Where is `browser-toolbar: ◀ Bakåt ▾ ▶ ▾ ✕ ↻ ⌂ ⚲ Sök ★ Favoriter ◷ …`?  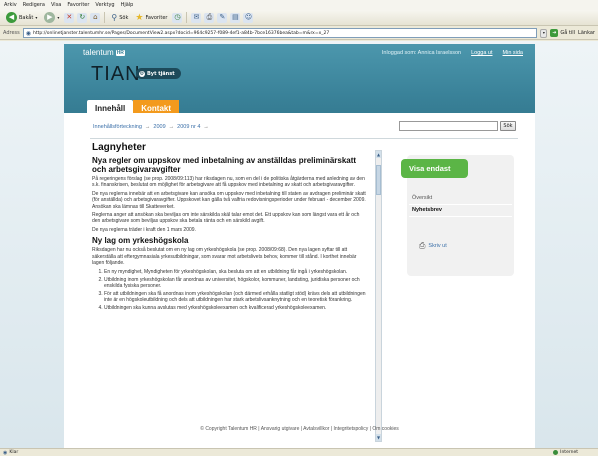 browser-toolbar: ◀ Bakåt ▾ ▶ ▾ ✕ ↻ ⌂ ⚲ Sök ★ Favoriter ◷ … is located at coordinates (299, 18).